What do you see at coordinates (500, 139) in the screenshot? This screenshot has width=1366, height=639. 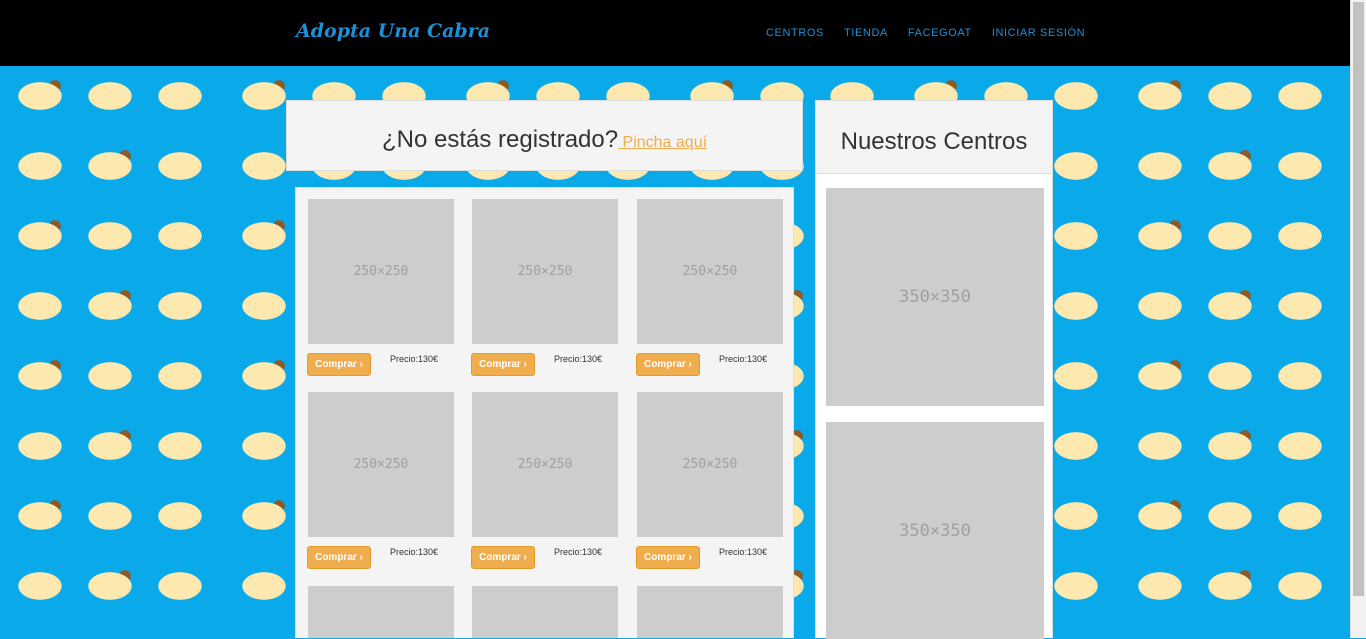 I see `register-question: ¿No estás registrado?` at bounding box center [500, 139].